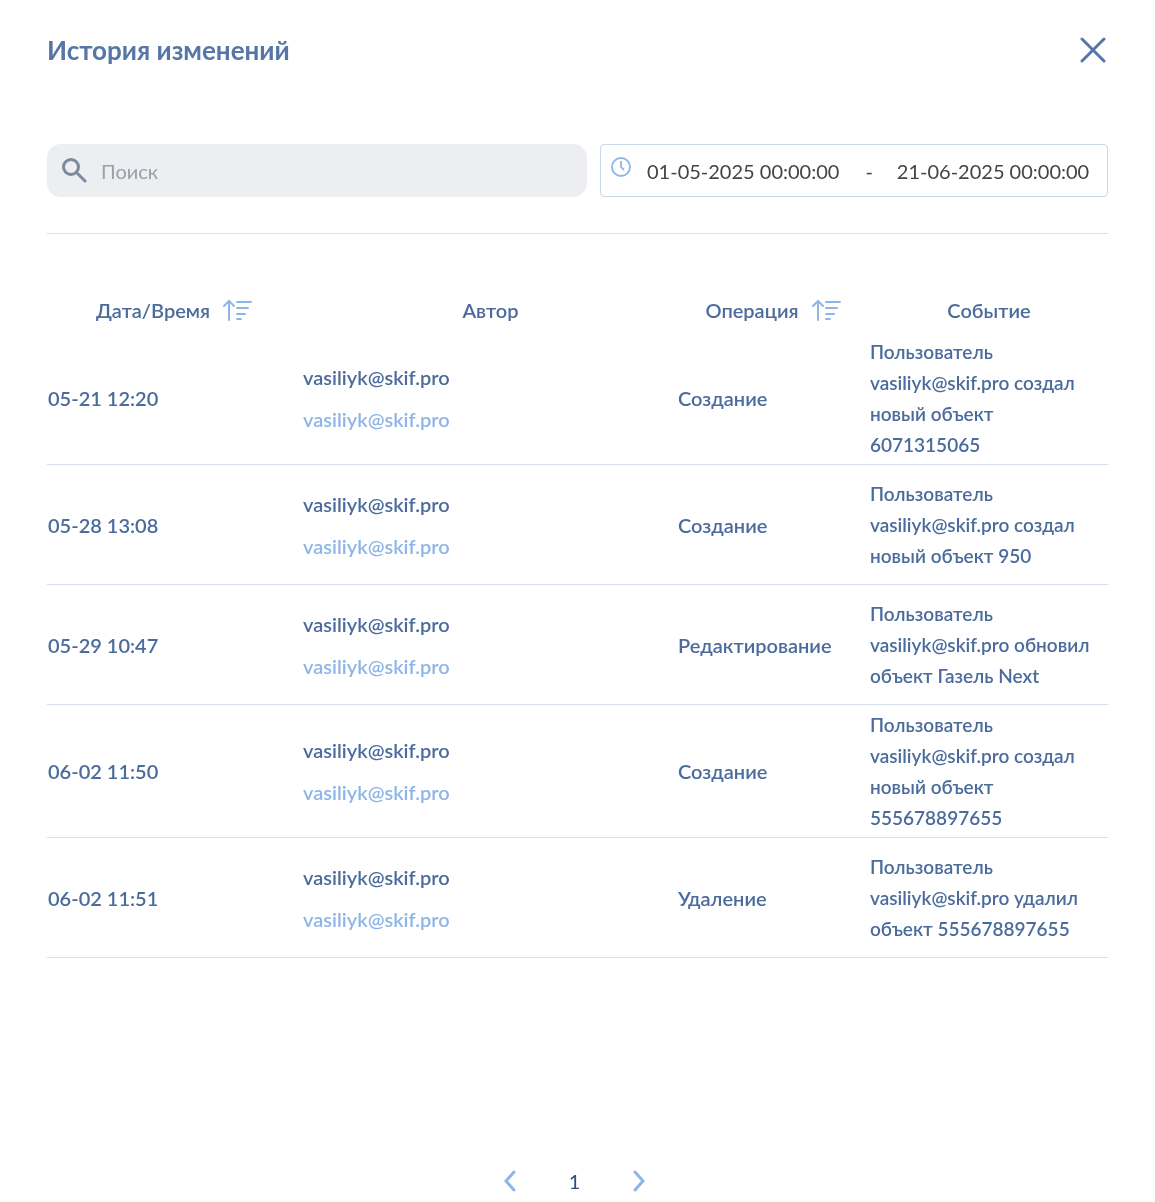 The height and width of the screenshot is (1202, 1155). I want to click on event-text: Пользователь vasiliyk@skif.pro удалил объект 555678897655, so click(975, 898).